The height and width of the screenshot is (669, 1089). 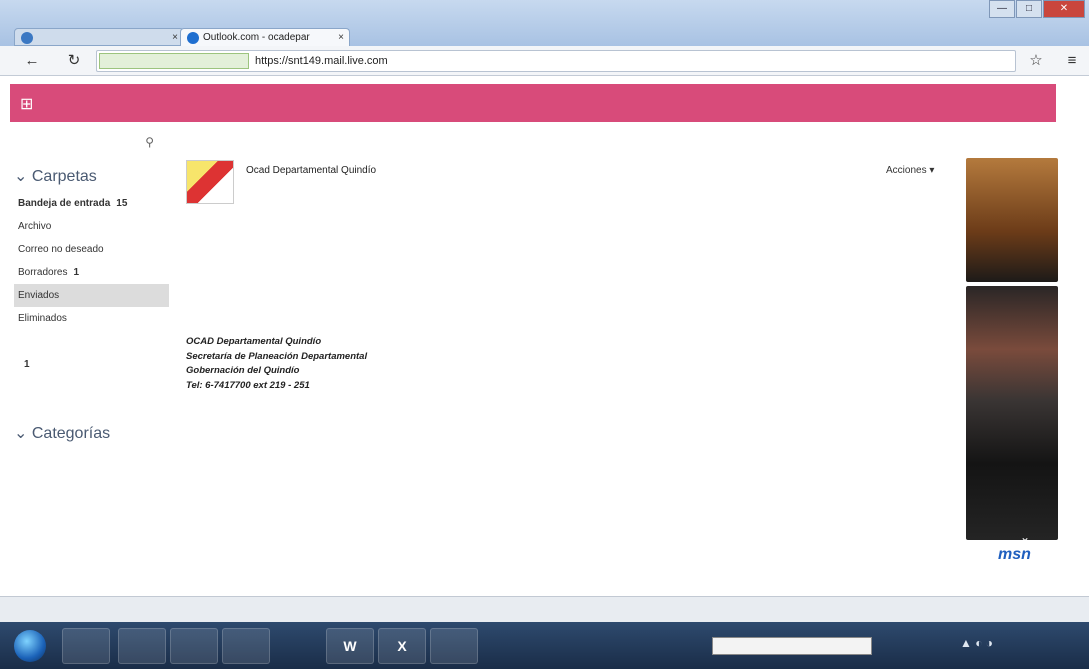 I want to click on sender-logo, so click(x=210, y=182).